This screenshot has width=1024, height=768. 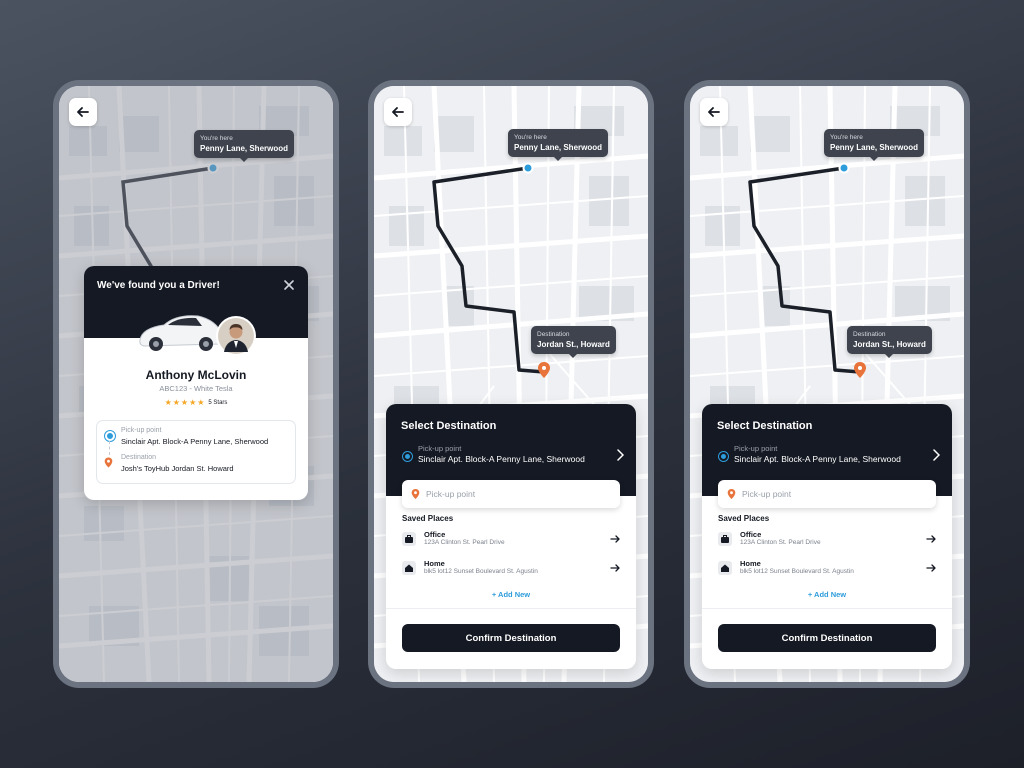 I want to click on close-icon, so click(x=289, y=285).